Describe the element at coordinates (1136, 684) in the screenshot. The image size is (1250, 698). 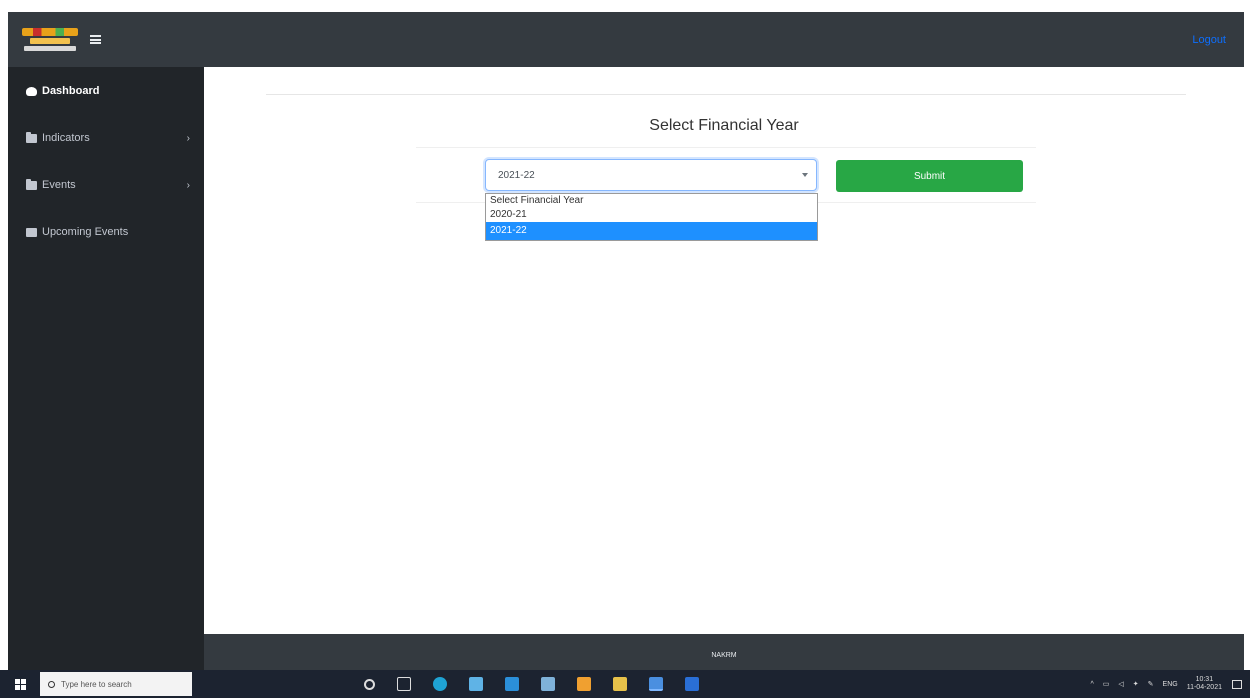
I see `app-tray-icon: ✦` at that location.